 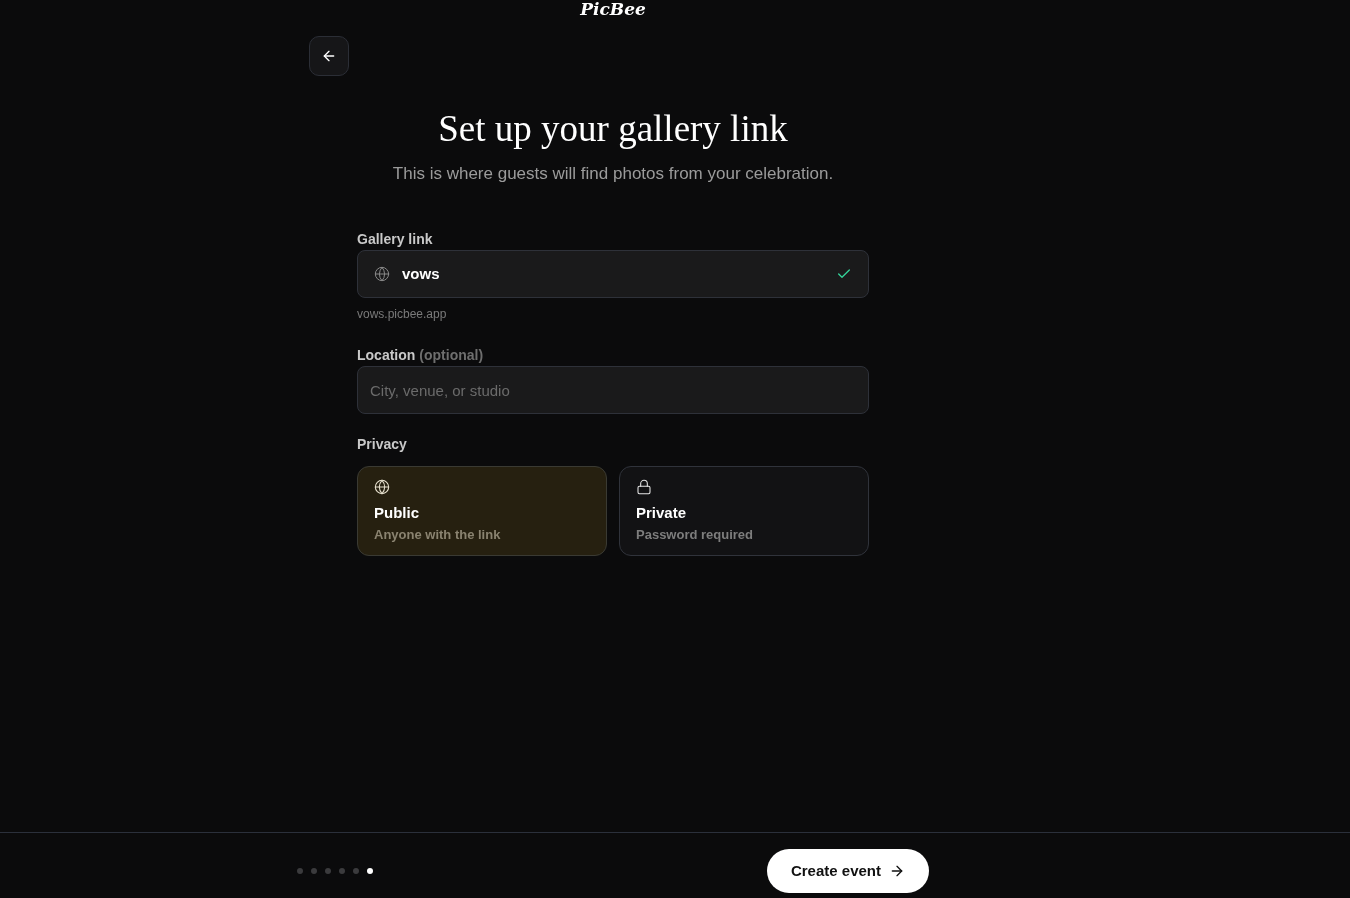 I want to click on optional-note: (optional), so click(x=451, y=355).